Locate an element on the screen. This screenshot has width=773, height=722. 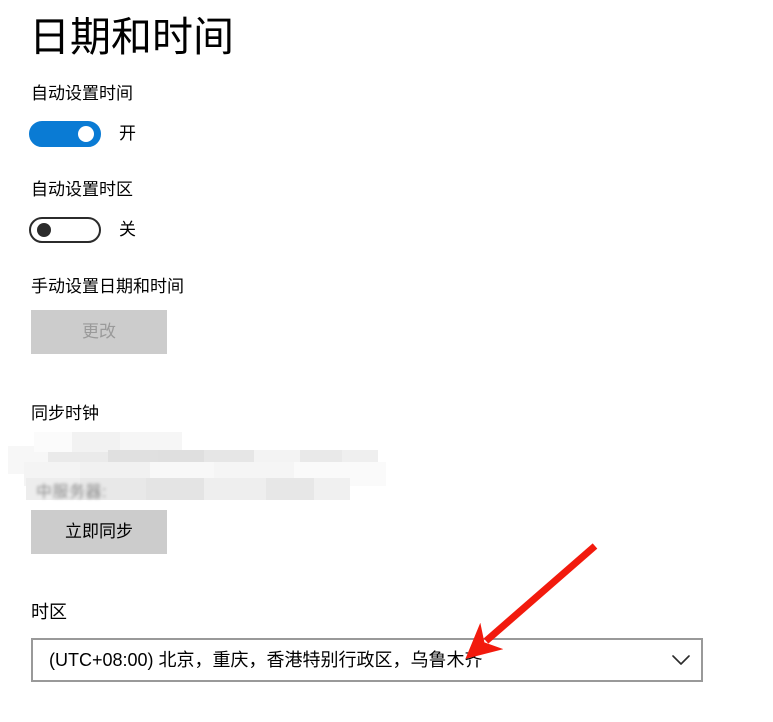
redacted-server-text: 中服务器: is located at coordinates (71, 492).